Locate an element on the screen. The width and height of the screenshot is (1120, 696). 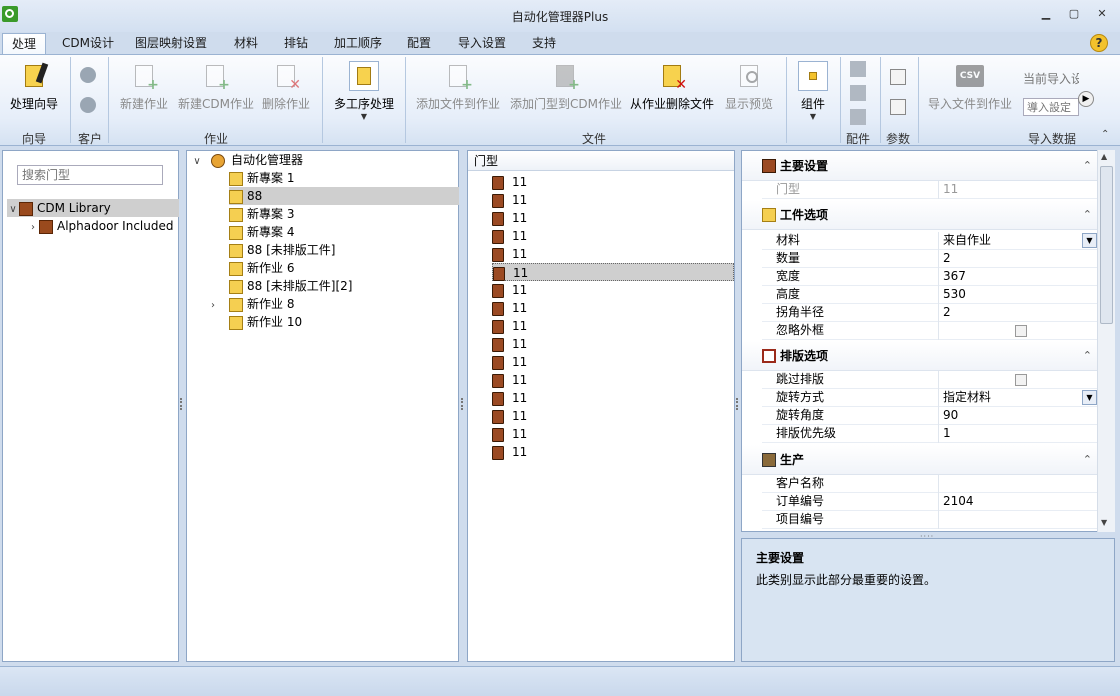
tab-cdm-design: CDM设计 is located at coordinates (88, 43).